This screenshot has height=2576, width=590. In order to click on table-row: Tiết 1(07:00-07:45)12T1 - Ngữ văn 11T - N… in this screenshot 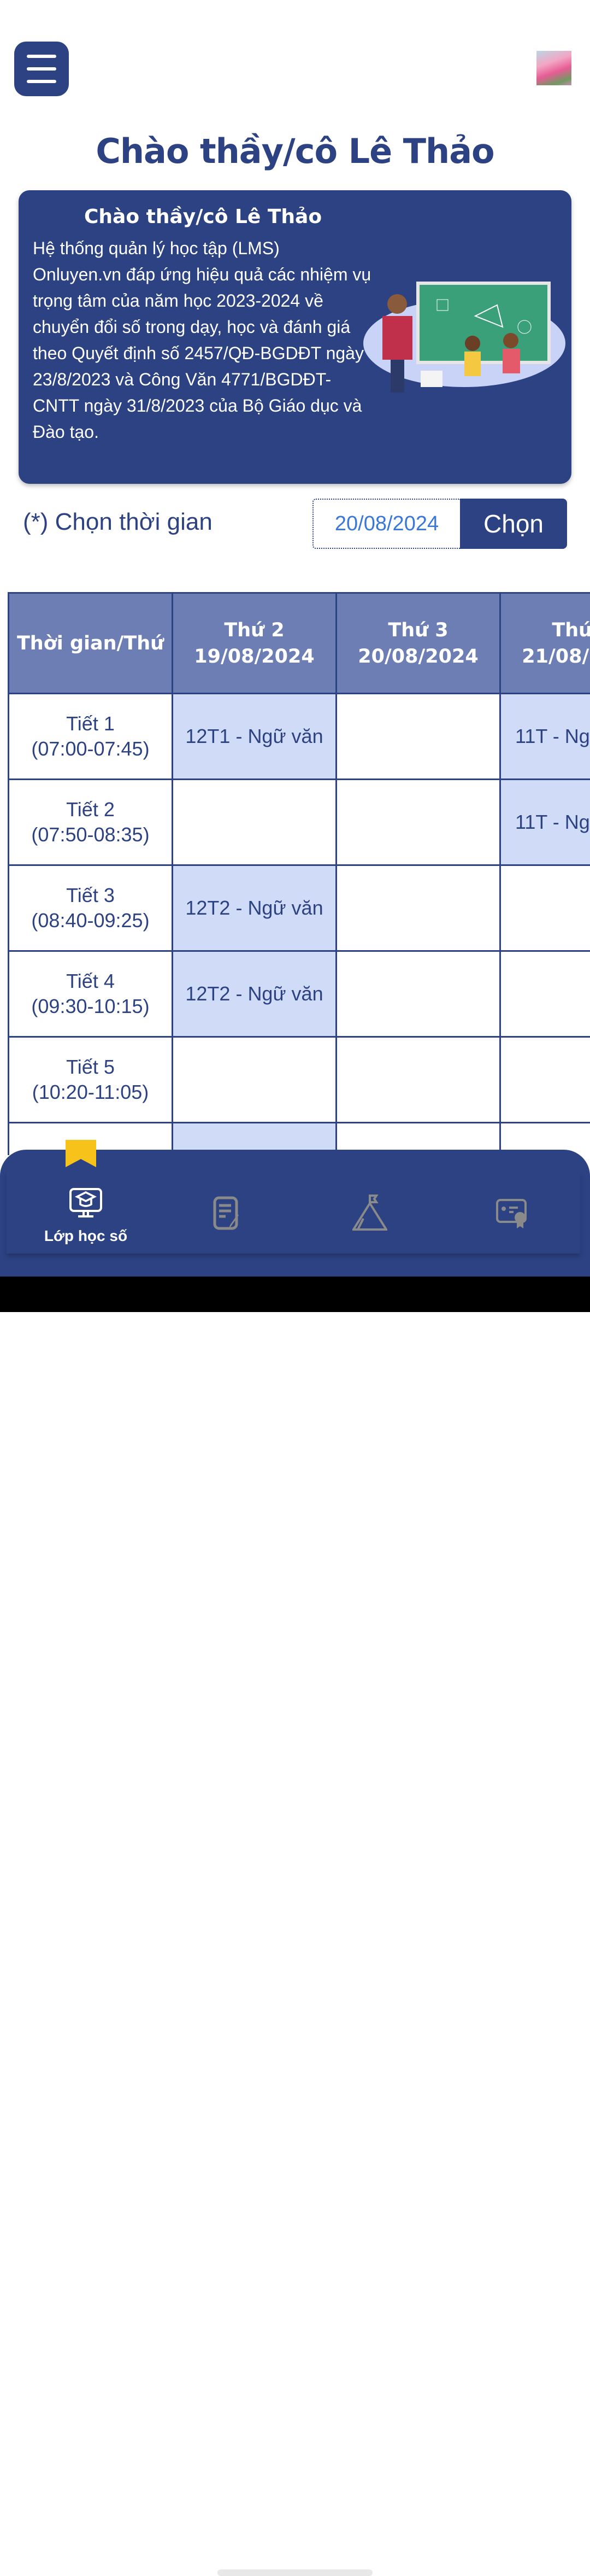, I will do `click(299, 737)`.